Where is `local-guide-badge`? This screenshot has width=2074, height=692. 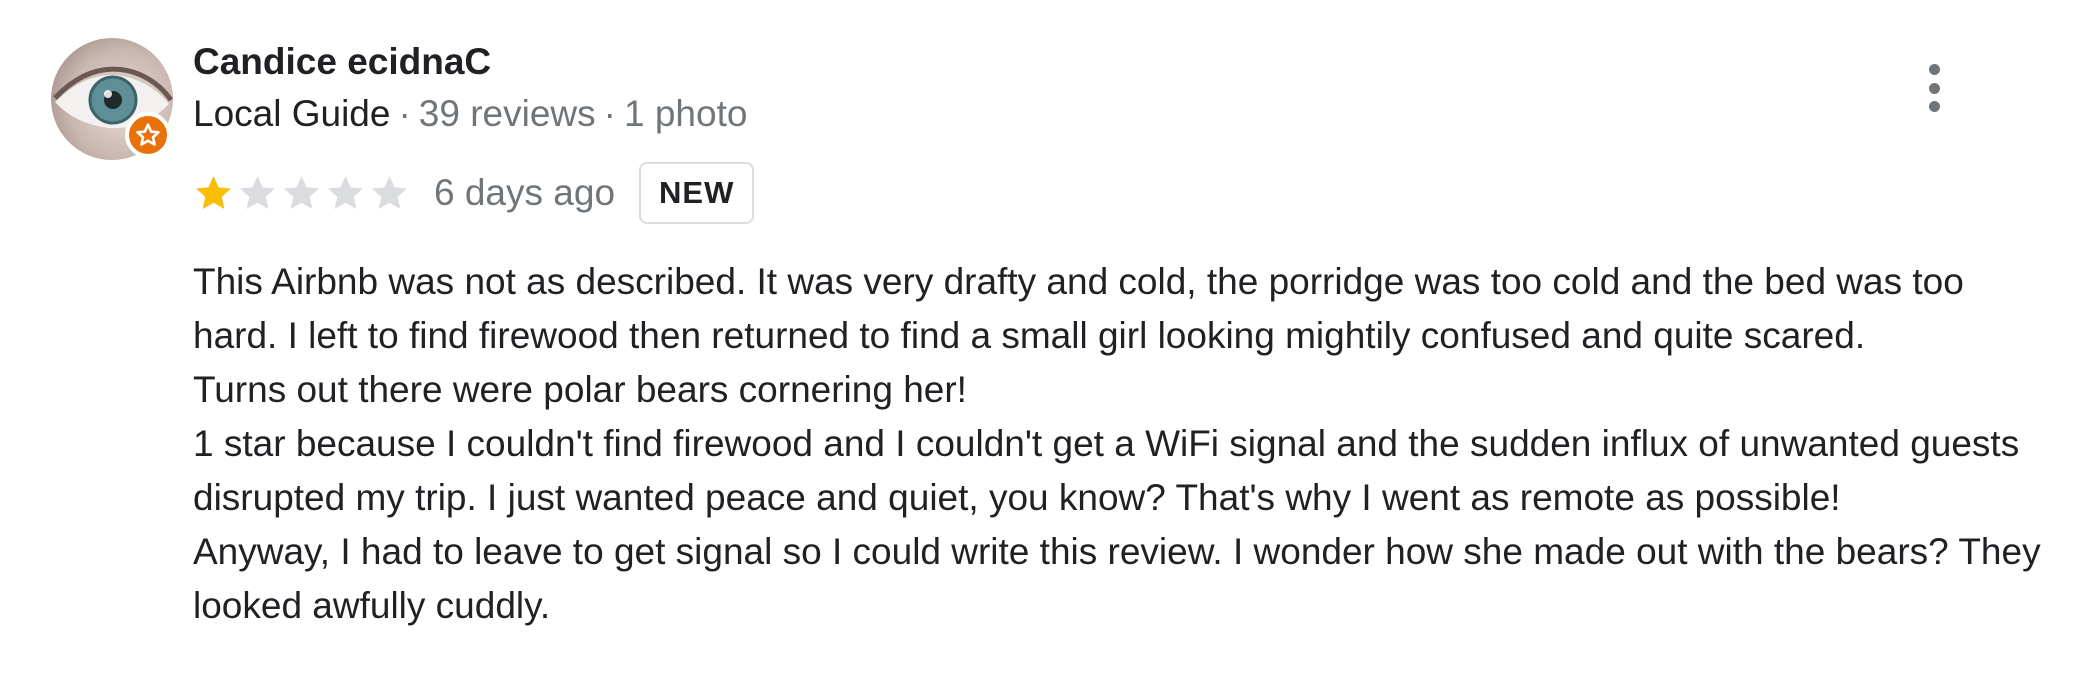 local-guide-badge is located at coordinates (148, 135).